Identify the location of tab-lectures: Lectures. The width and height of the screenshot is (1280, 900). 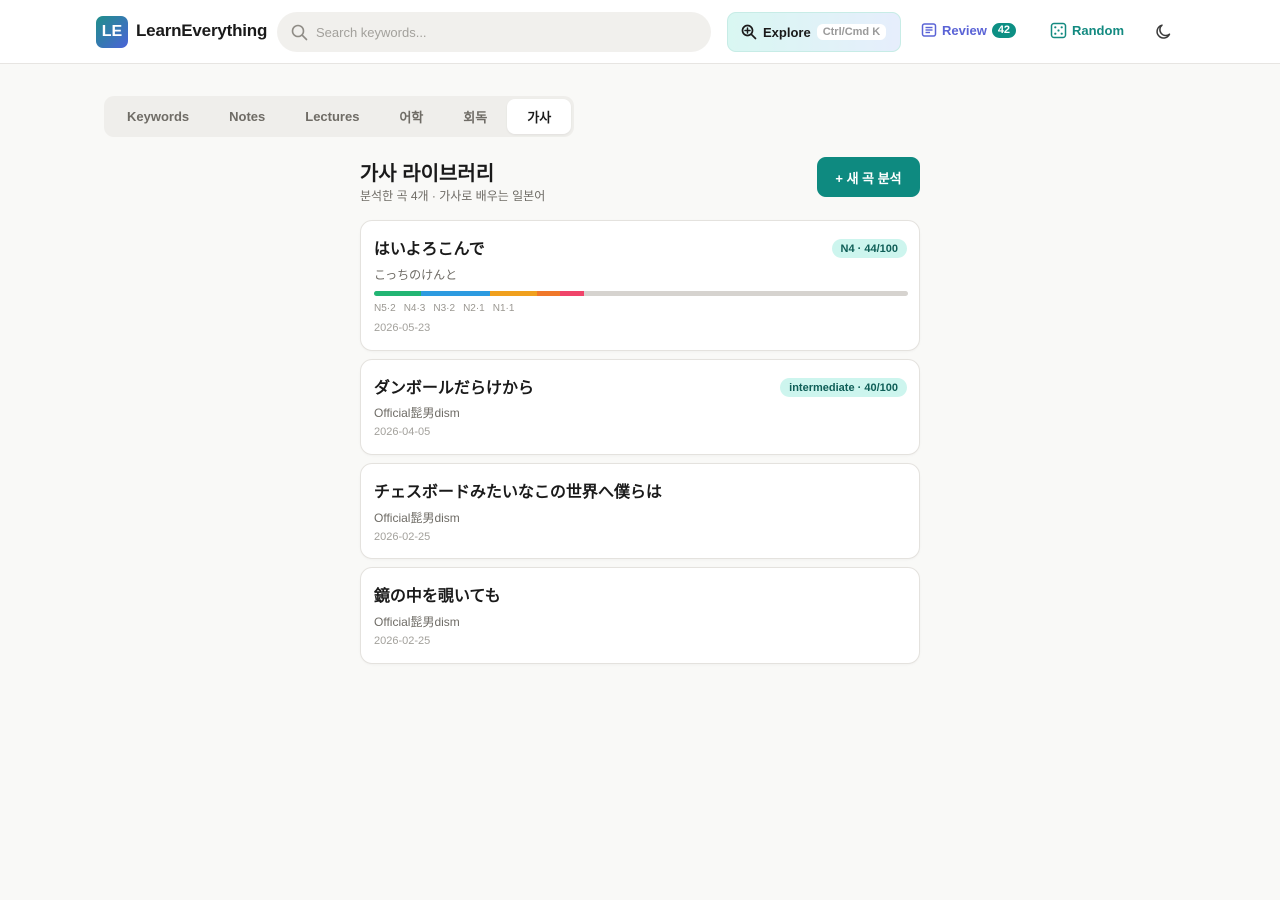
(332, 116).